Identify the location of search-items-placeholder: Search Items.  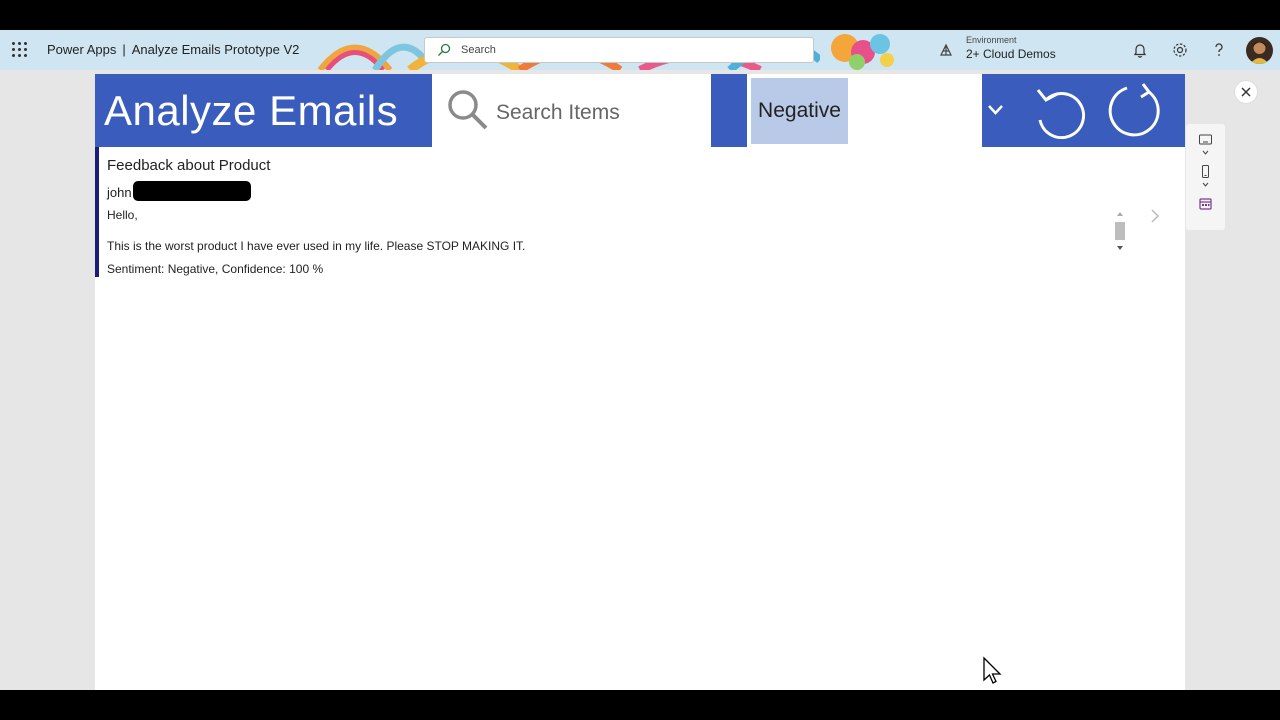
(558, 112).